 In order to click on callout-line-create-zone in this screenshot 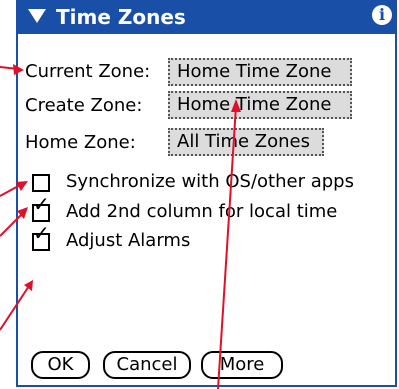, I will do `click(227, 247)`.